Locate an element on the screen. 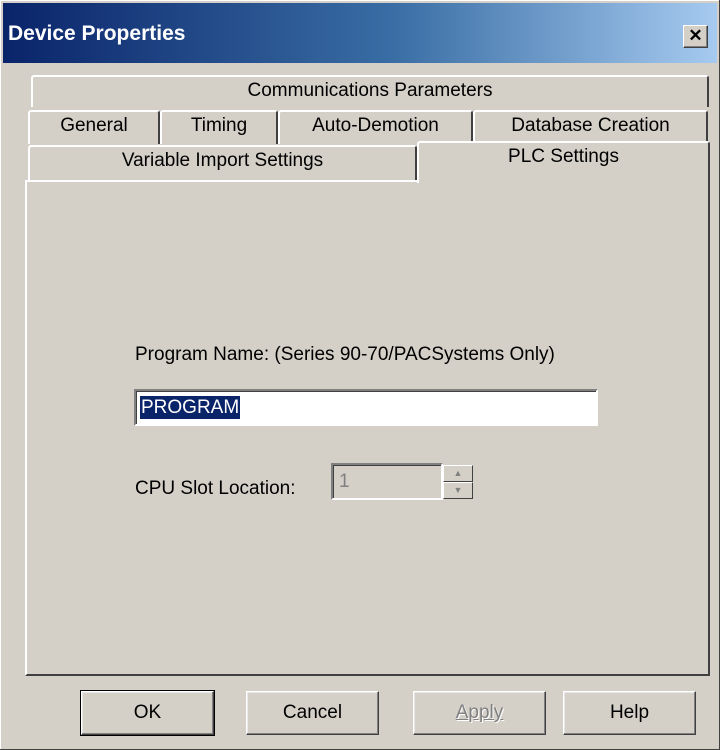 This screenshot has width=720, height=750. program-name-value: PROGRAM is located at coordinates (190, 407).